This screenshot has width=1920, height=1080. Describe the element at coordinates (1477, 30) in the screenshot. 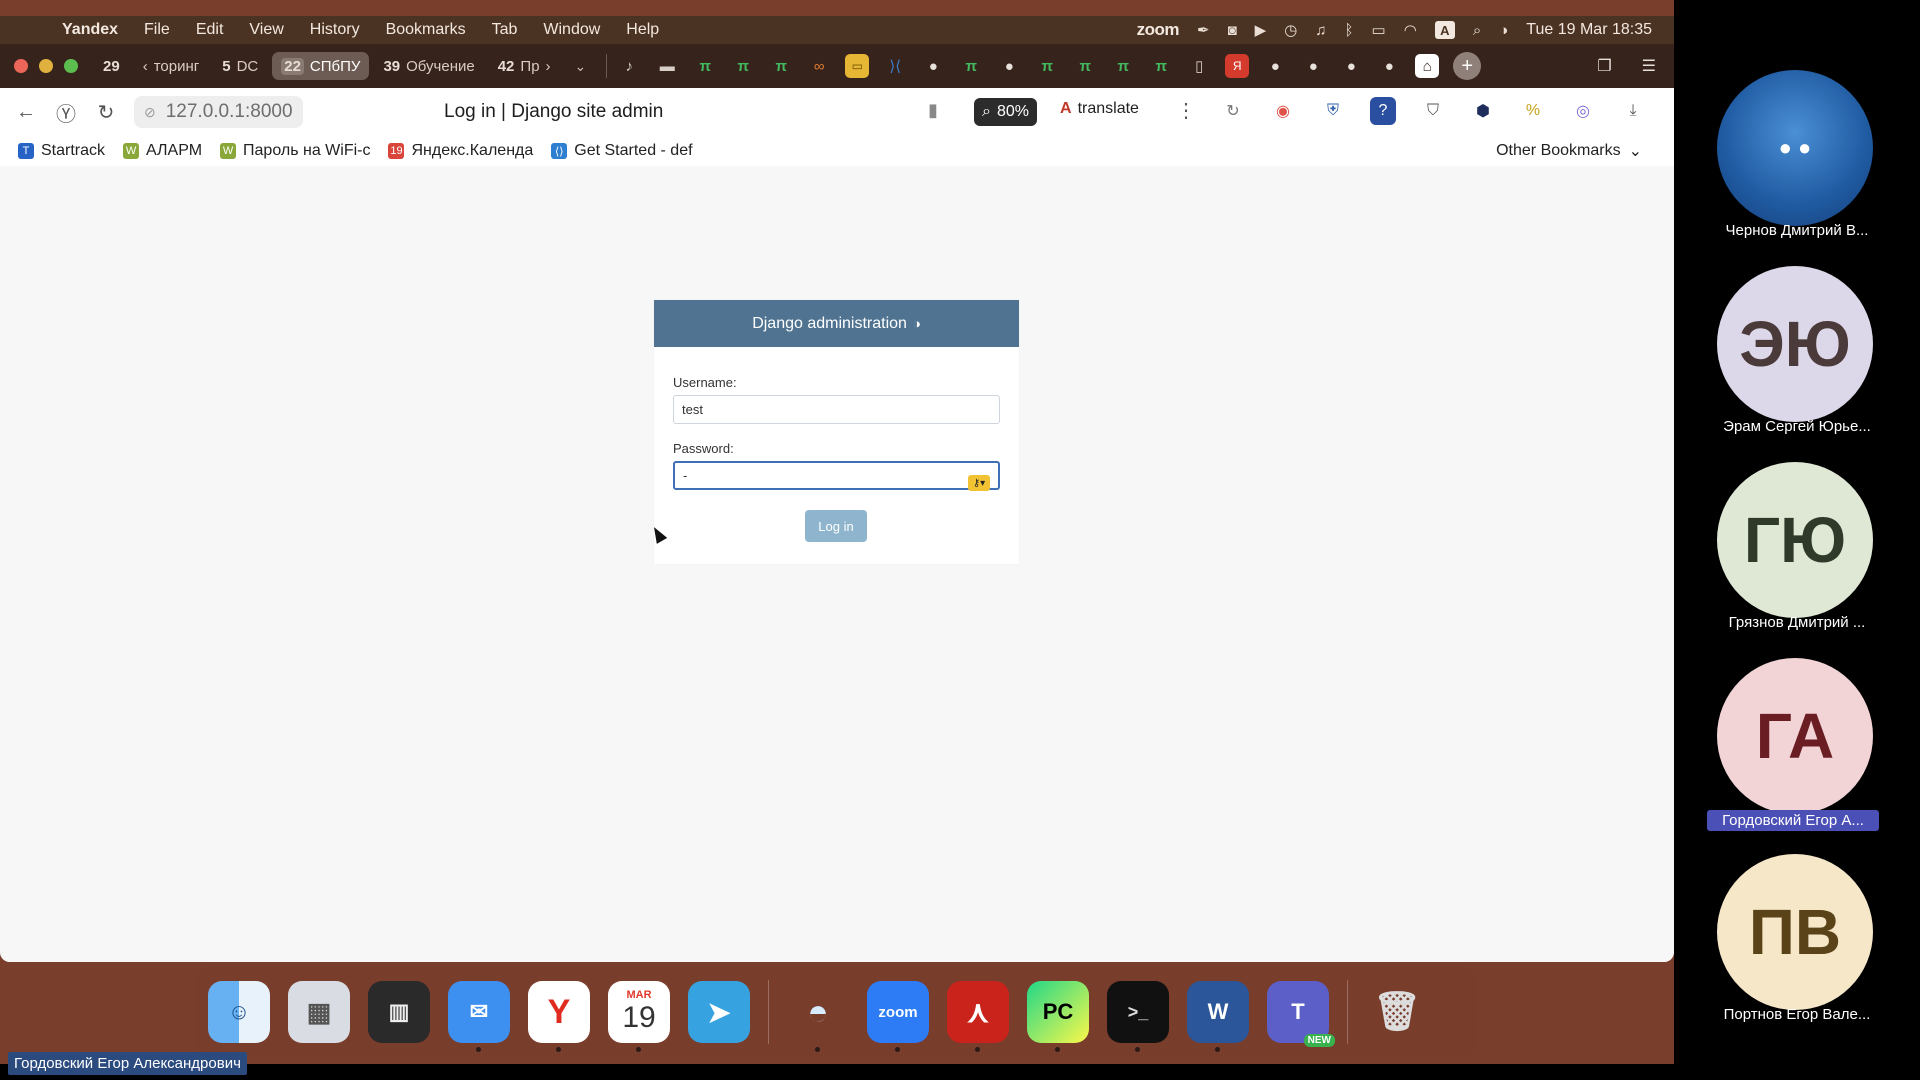

I see `search-icon: ⌕` at that location.